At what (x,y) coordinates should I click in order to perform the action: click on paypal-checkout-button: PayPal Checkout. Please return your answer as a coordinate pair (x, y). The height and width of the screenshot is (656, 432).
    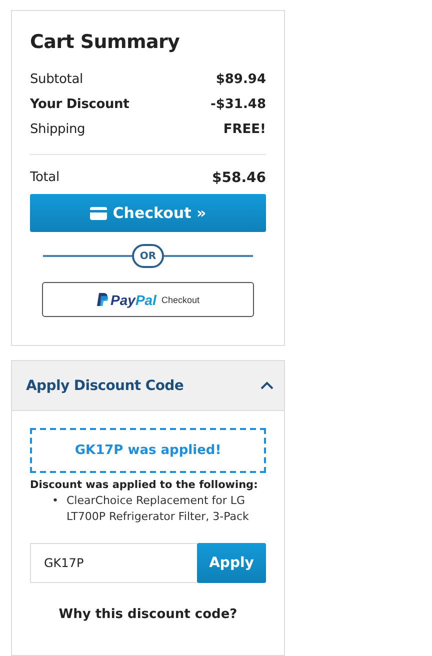
    Looking at the image, I should click on (148, 299).